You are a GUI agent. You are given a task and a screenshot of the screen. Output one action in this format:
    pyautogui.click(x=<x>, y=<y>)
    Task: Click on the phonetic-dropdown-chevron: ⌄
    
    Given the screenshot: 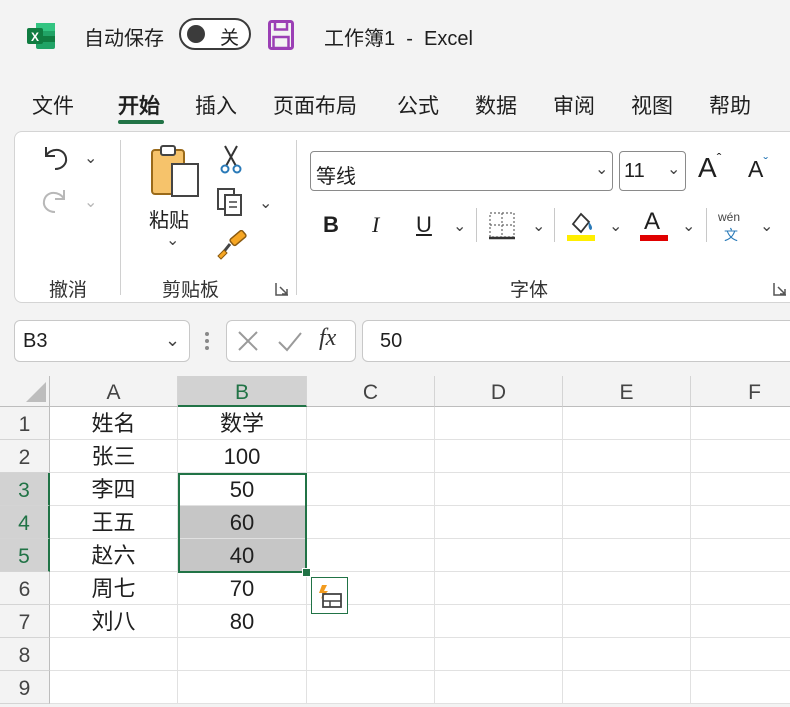 What is the action you would take?
    pyautogui.click(x=766, y=226)
    